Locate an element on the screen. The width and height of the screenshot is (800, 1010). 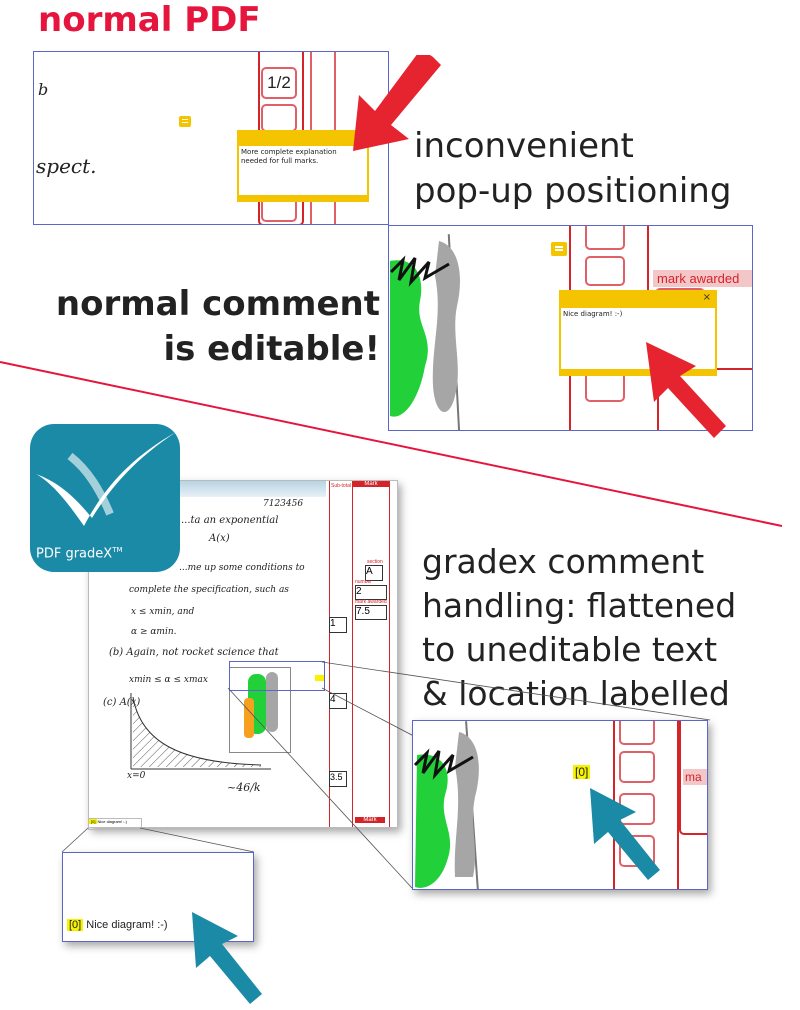
footer-comment: [0] Nice diagram! :-) is located at coordinates (117, 925).